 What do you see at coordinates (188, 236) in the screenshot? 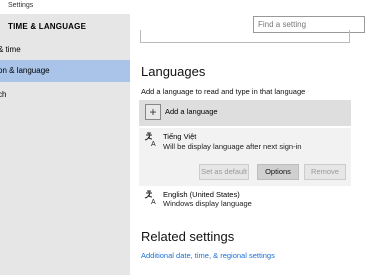
I see `related-settings-heading: Related settings` at bounding box center [188, 236].